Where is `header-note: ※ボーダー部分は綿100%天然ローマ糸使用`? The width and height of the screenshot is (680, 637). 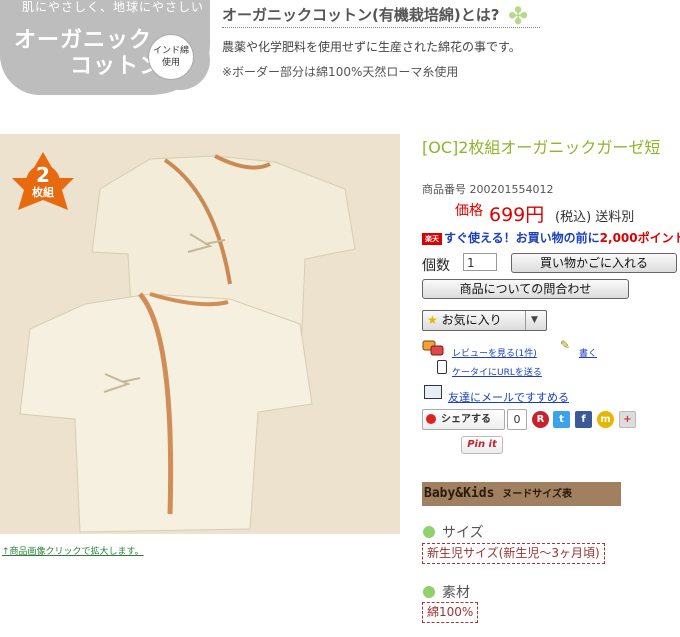 header-note: ※ボーダー部分は綿100%天然ローマ糸使用 is located at coordinates (340, 72).